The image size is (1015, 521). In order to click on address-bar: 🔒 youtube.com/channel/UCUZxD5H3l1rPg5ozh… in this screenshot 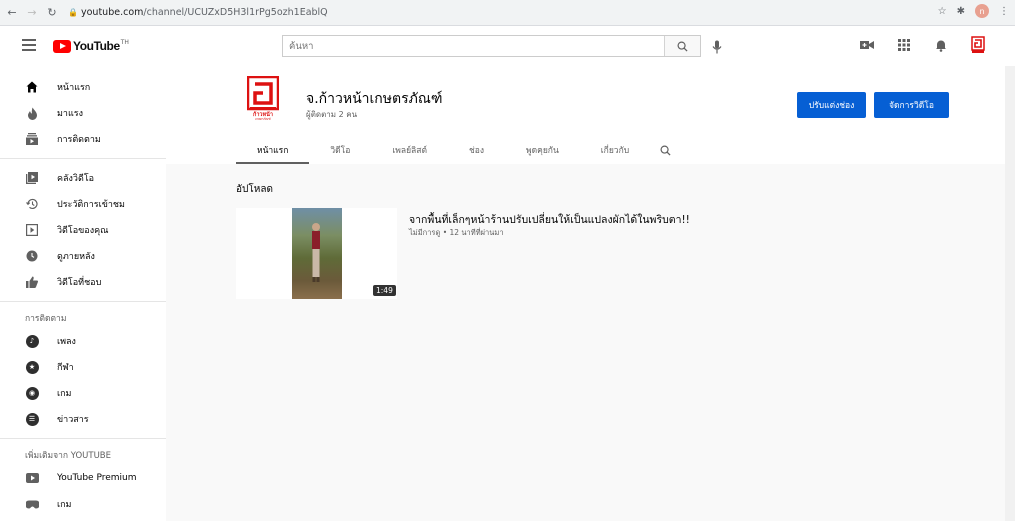, I will do `click(198, 12)`.